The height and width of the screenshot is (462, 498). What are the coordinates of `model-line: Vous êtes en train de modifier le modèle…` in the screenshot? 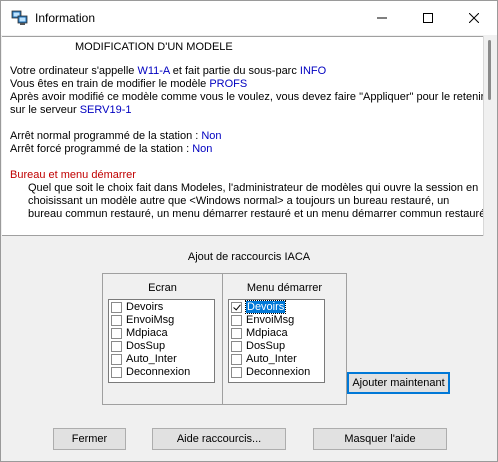 It's located at (128, 84).